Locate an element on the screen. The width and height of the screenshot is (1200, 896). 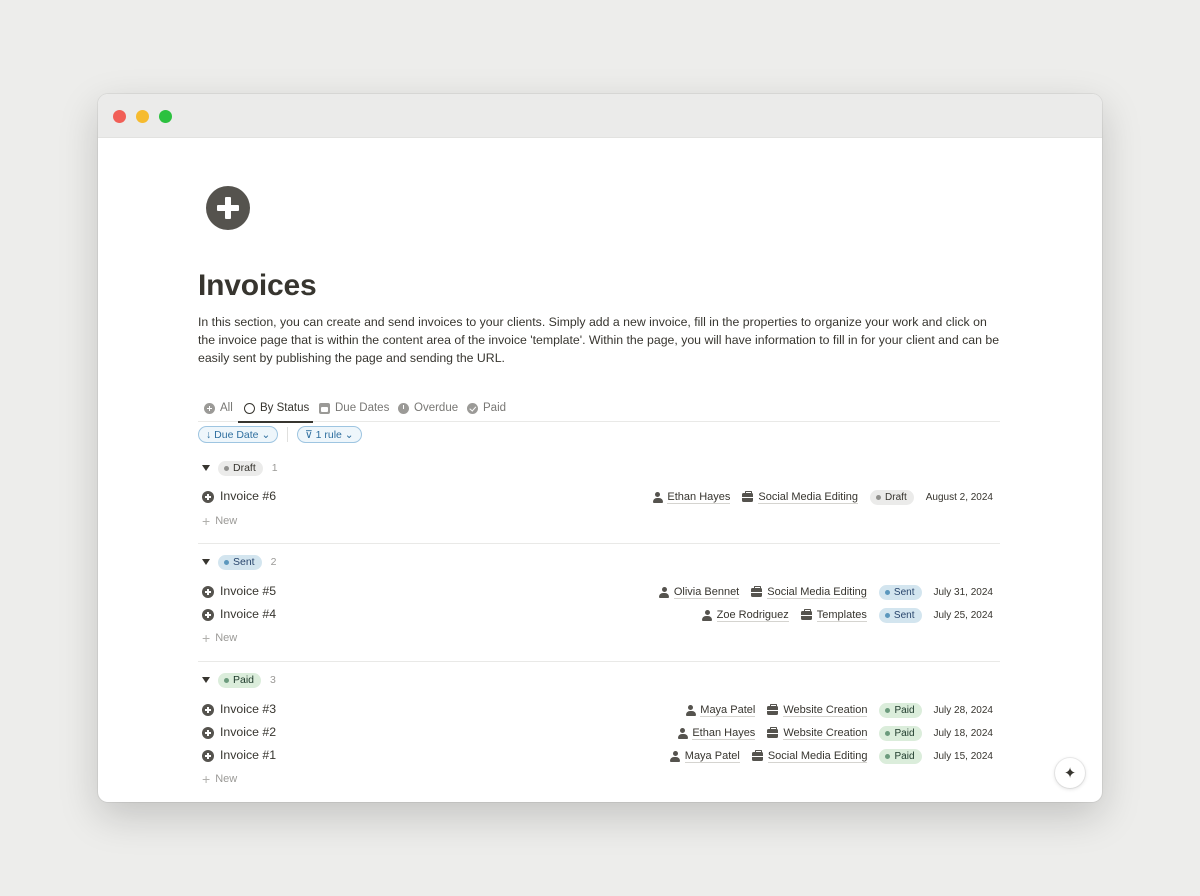
project-property: Templates is located at coordinates (833, 615).